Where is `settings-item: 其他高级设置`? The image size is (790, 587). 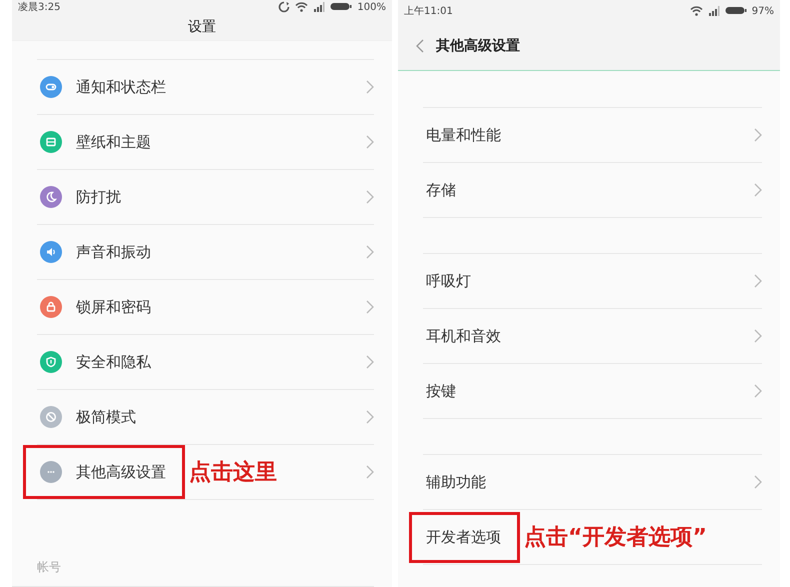 settings-item: 其他高级设置 is located at coordinates (121, 472).